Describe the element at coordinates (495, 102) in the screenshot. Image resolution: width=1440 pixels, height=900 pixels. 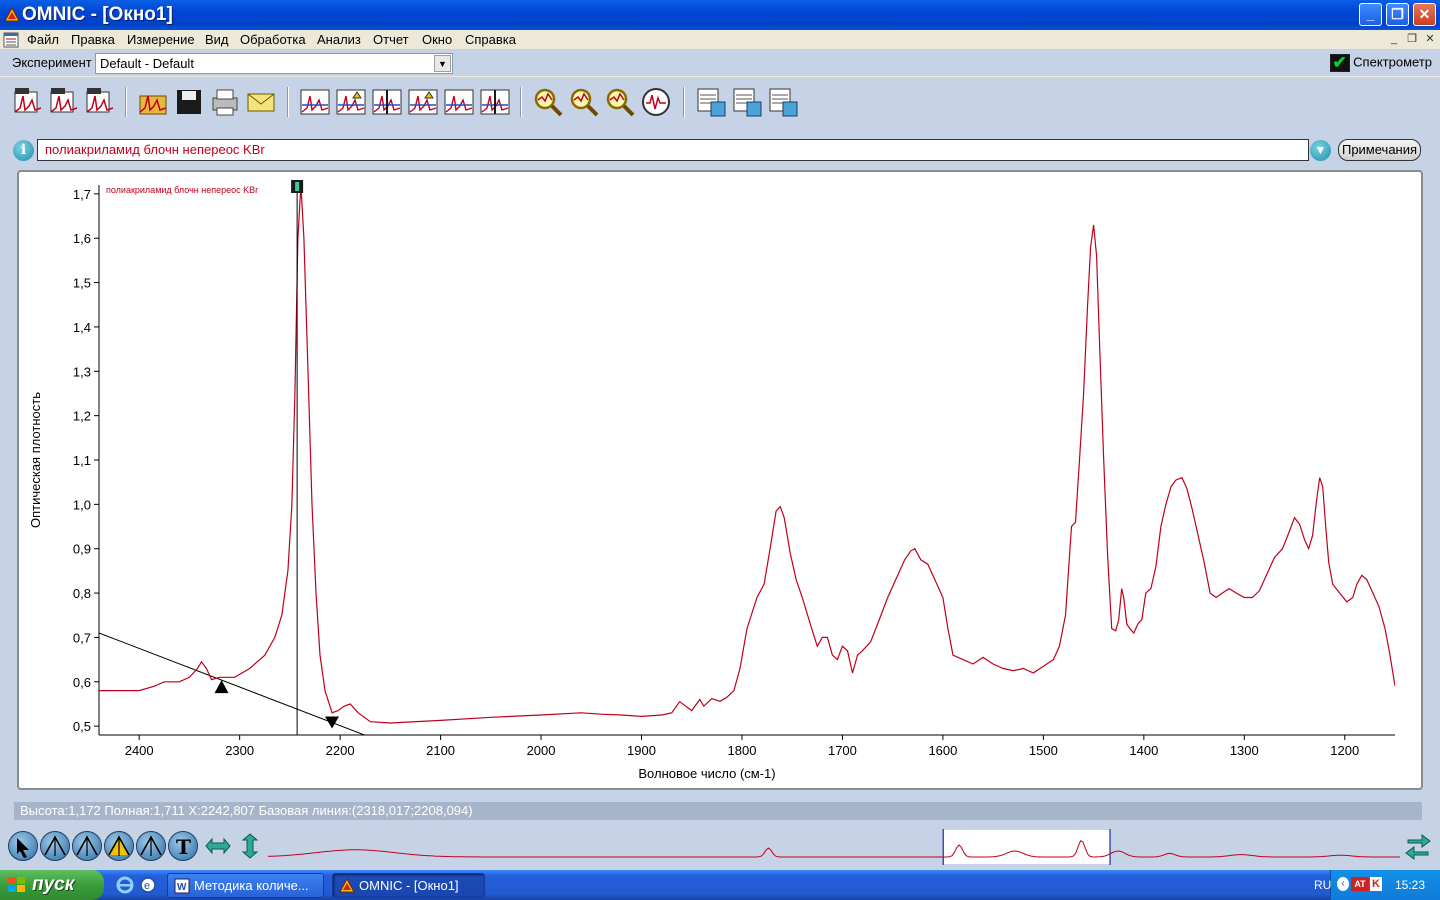
I see `find-peaks-icon` at that location.